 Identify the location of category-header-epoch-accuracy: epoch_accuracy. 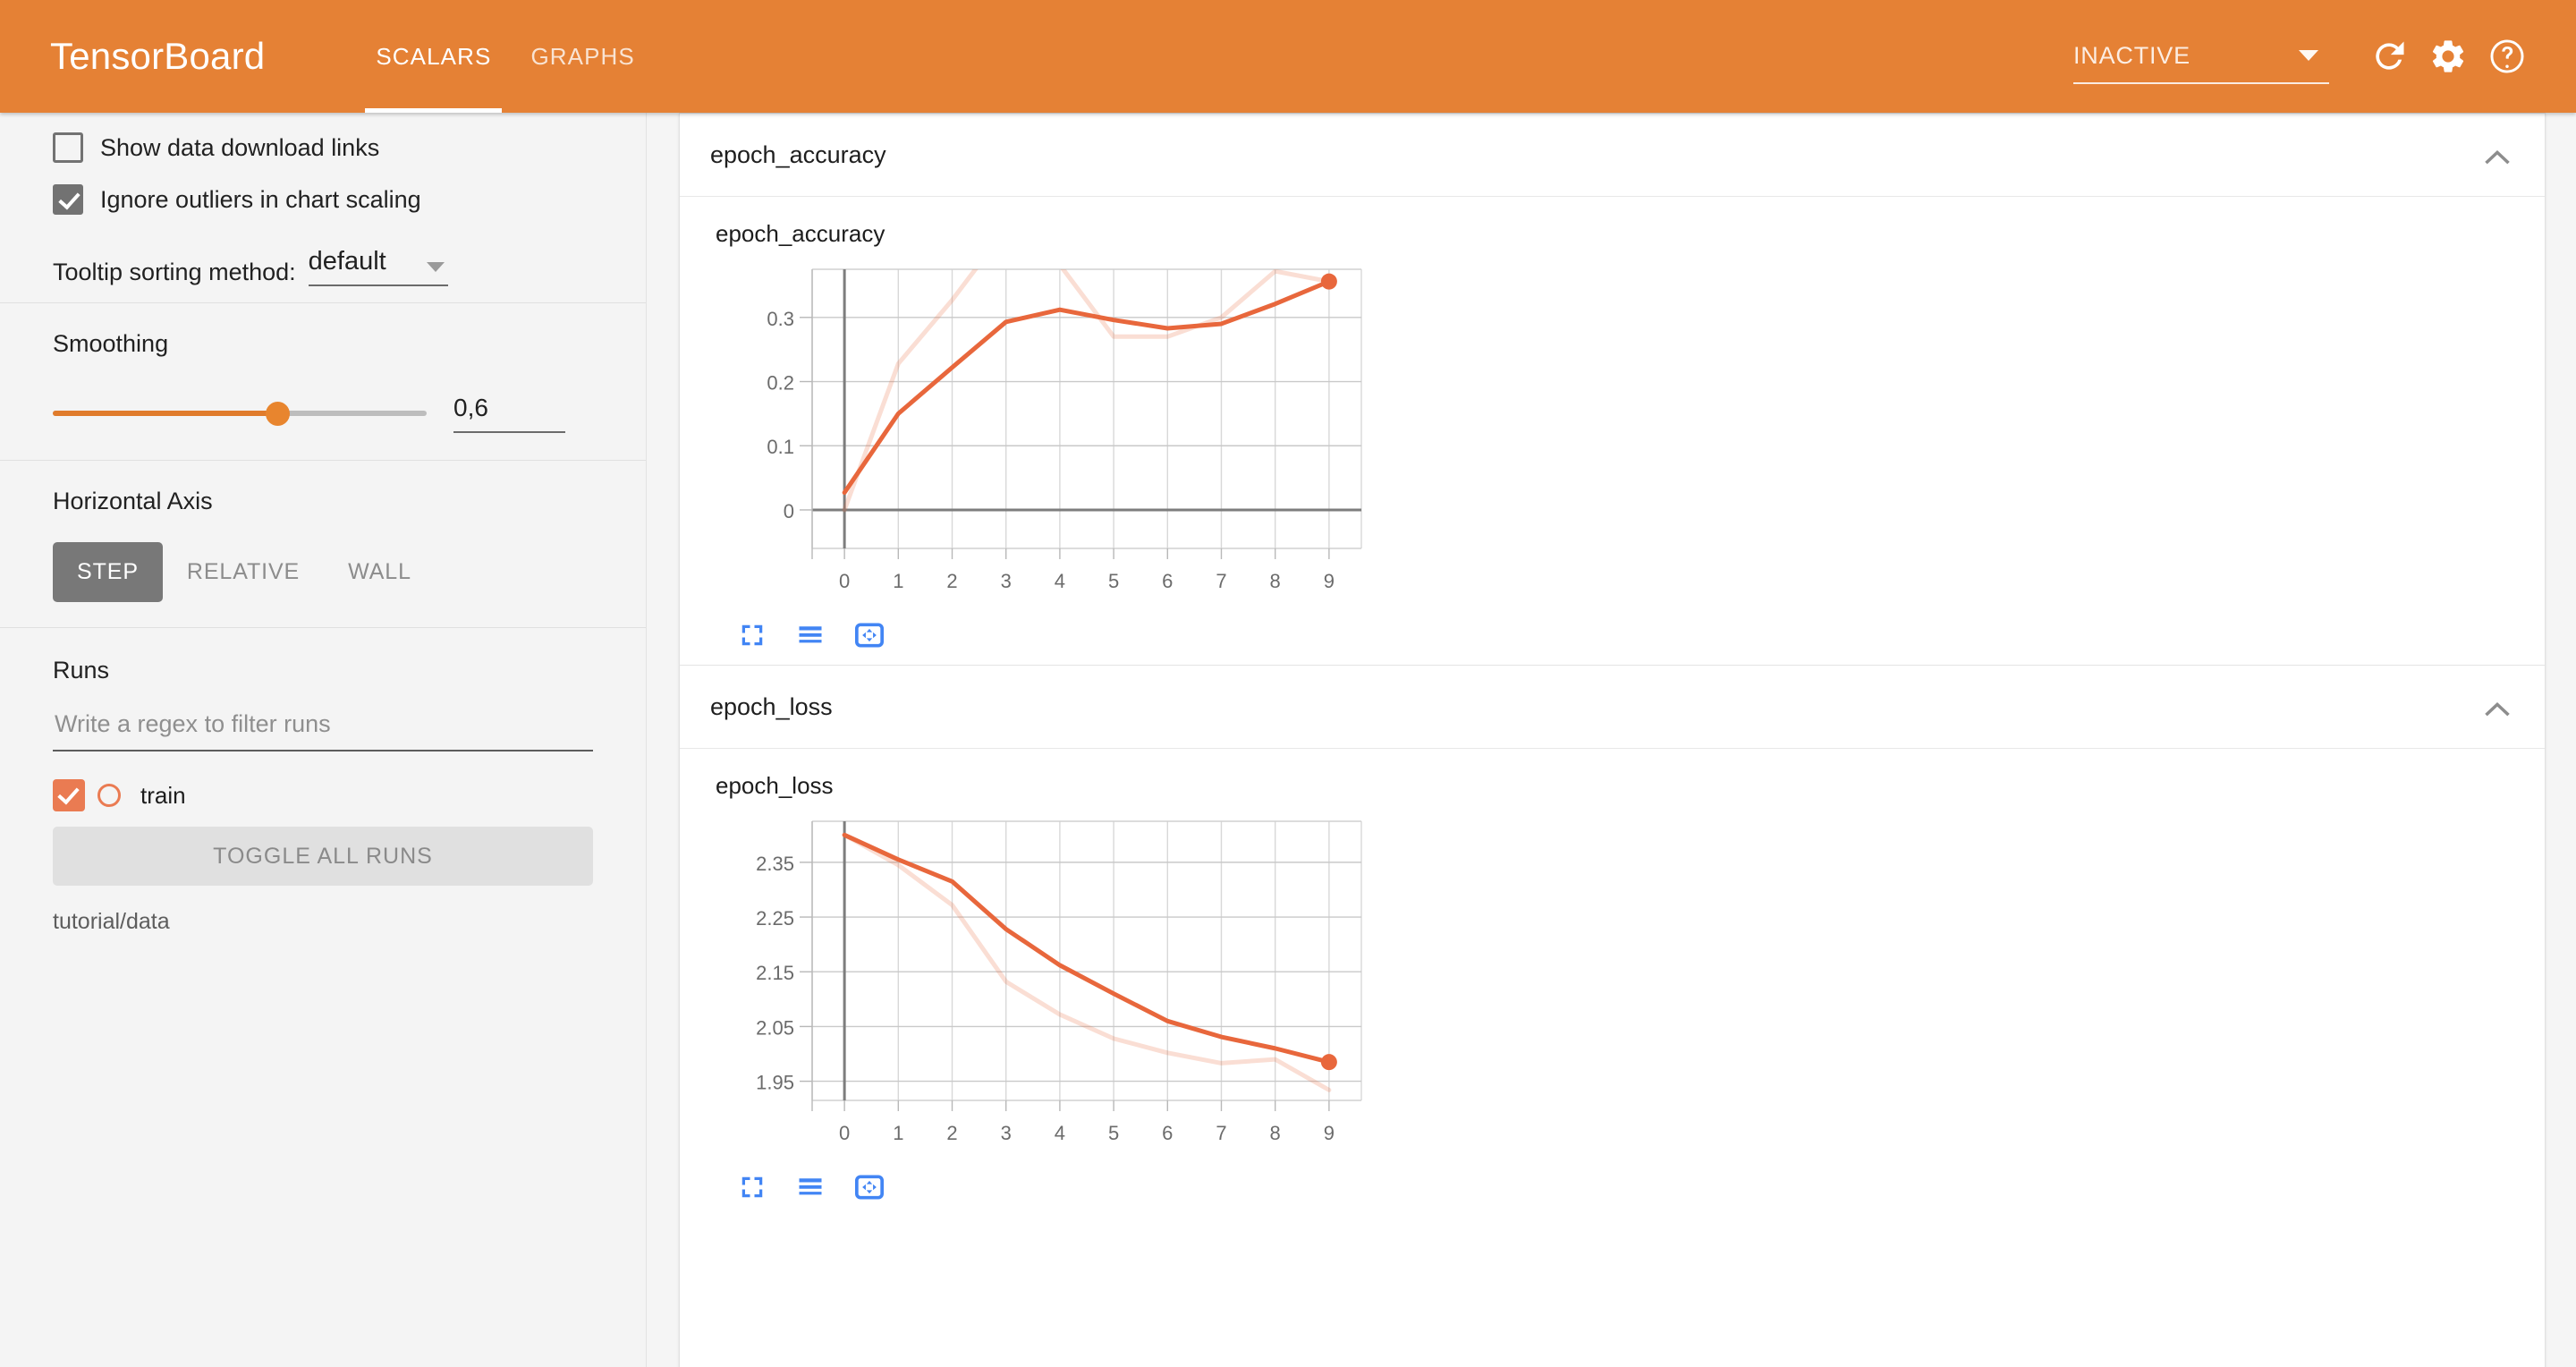
(1612, 155).